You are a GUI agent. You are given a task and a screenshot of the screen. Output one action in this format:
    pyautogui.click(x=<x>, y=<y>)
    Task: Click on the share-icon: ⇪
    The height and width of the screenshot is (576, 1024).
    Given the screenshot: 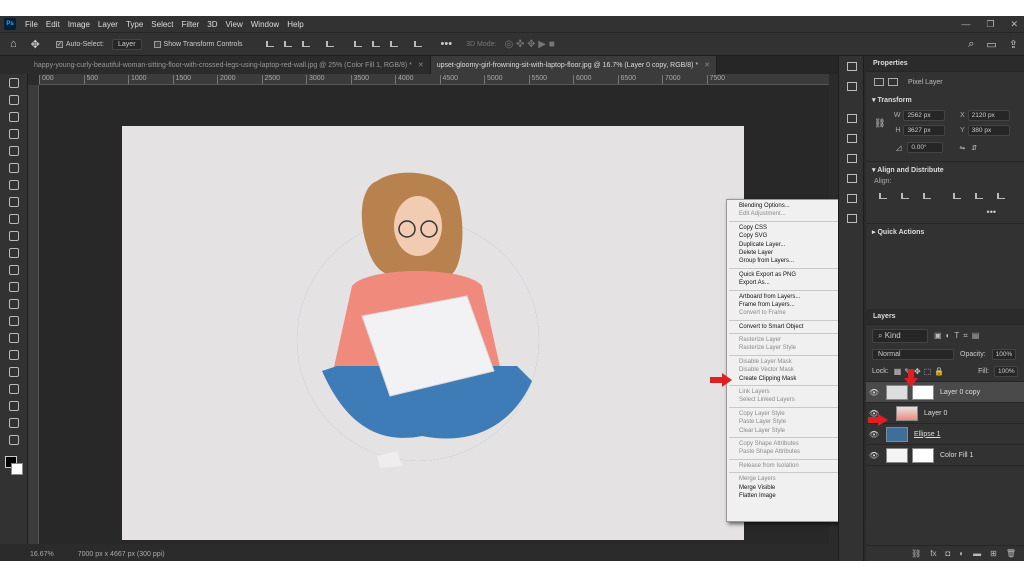 What is the action you would take?
    pyautogui.click(x=1013, y=44)
    